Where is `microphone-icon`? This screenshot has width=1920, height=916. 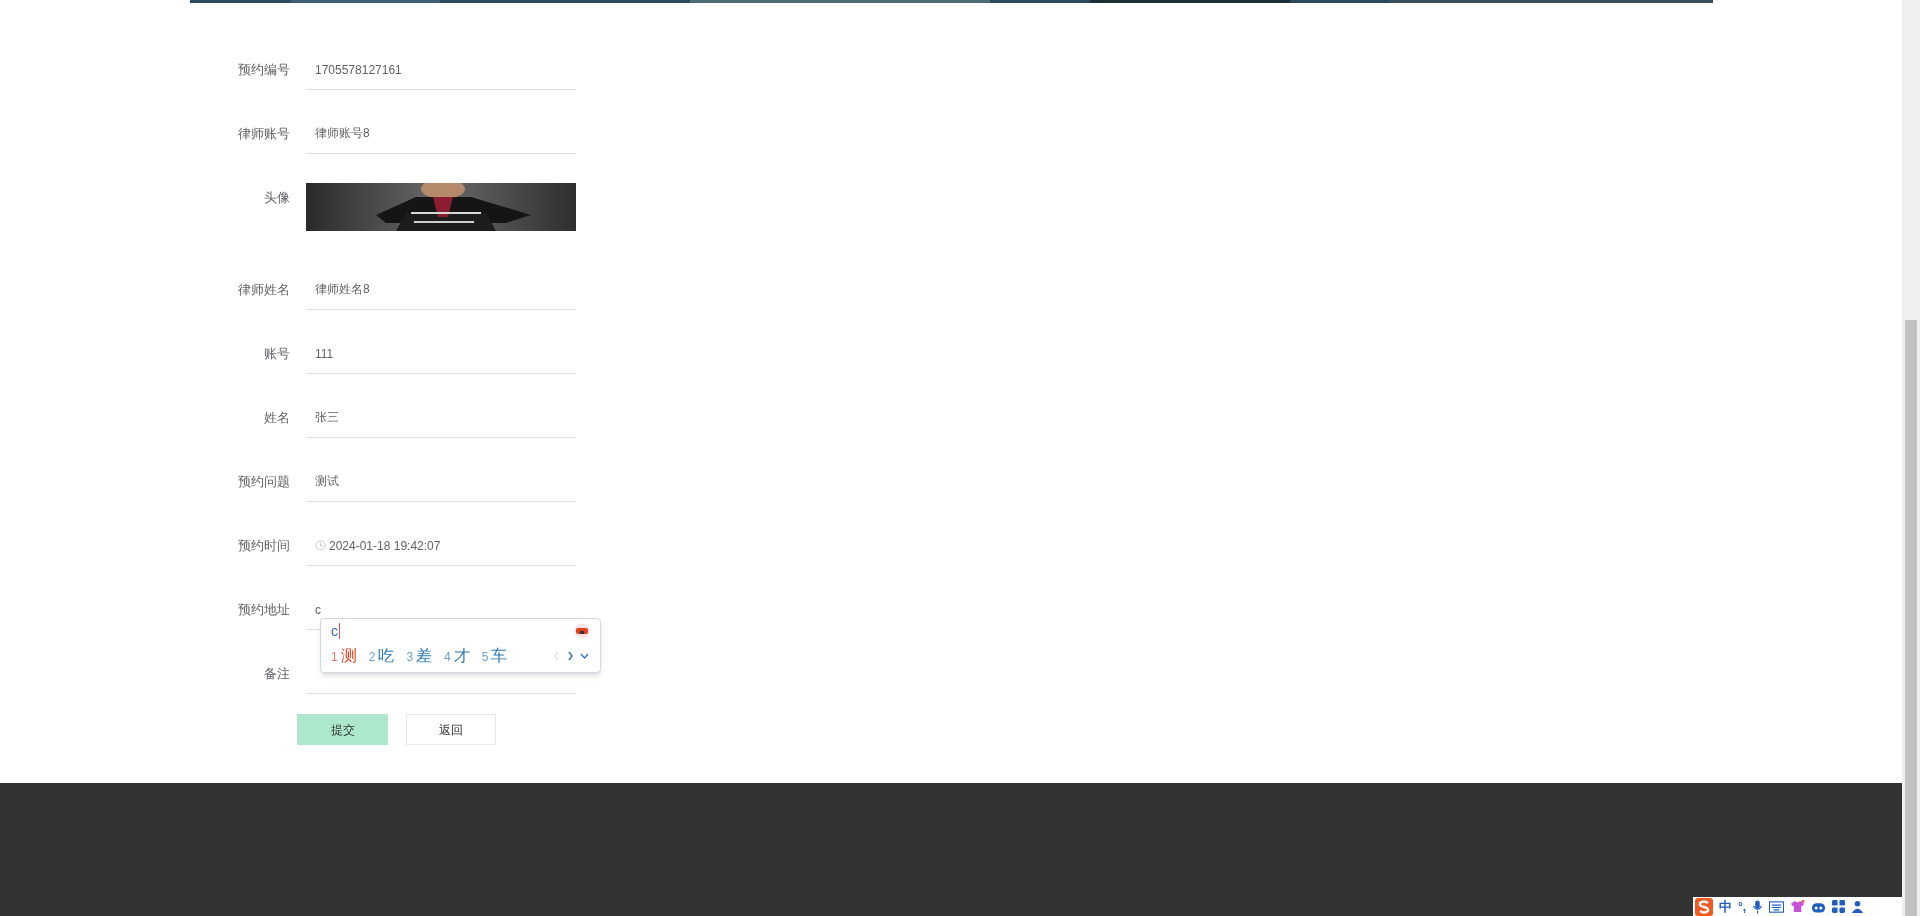 microphone-icon is located at coordinates (1758, 906).